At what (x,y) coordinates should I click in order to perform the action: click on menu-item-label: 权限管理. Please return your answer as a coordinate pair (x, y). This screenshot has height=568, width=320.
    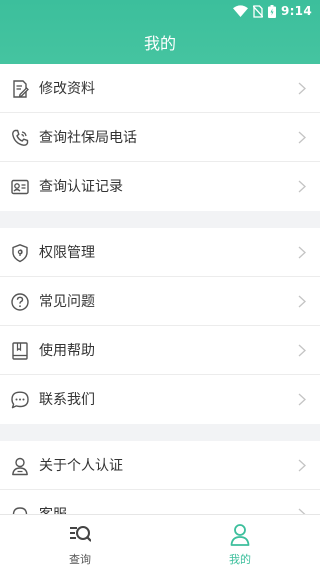
    Looking at the image, I should click on (67, 253).